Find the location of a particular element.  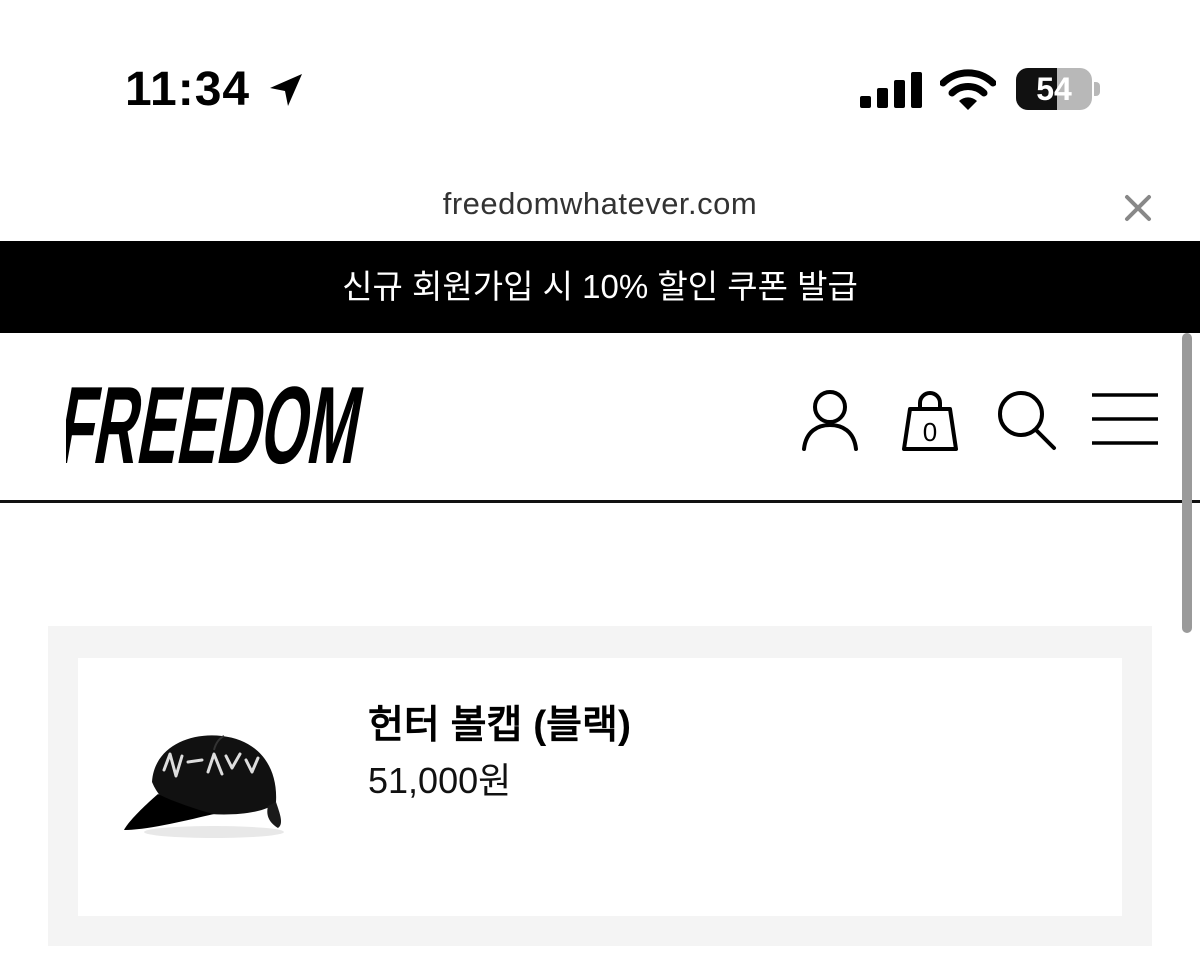

url-text: freedomwhatever.com is located at coordinates (600, 204).